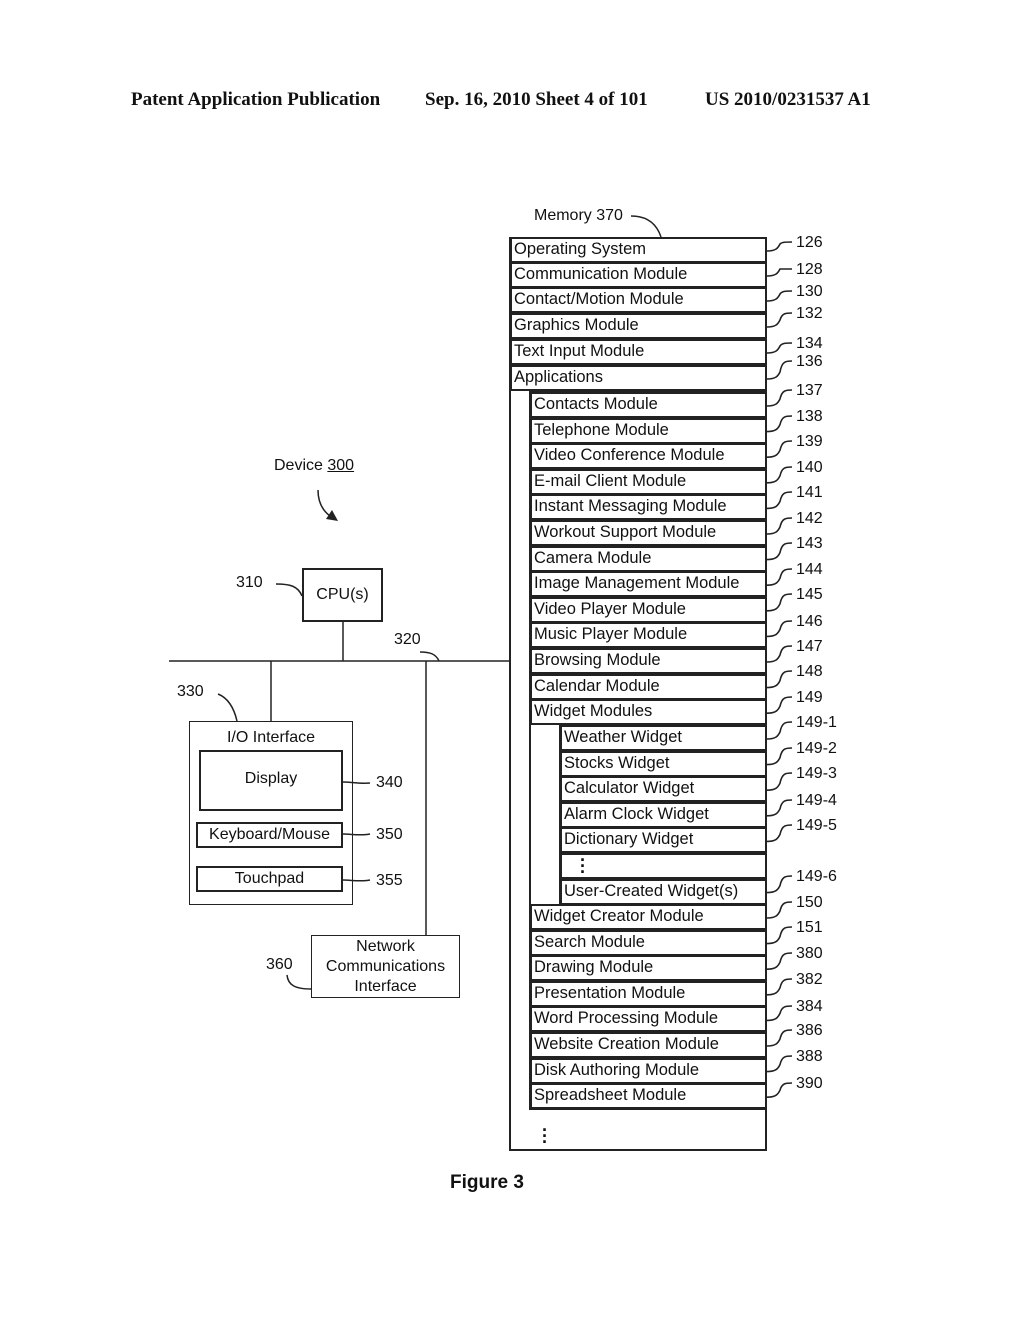 This screenshot has height=1320, width=1024. I want to click on app-row-1-ref: 138, so click(809, 416).